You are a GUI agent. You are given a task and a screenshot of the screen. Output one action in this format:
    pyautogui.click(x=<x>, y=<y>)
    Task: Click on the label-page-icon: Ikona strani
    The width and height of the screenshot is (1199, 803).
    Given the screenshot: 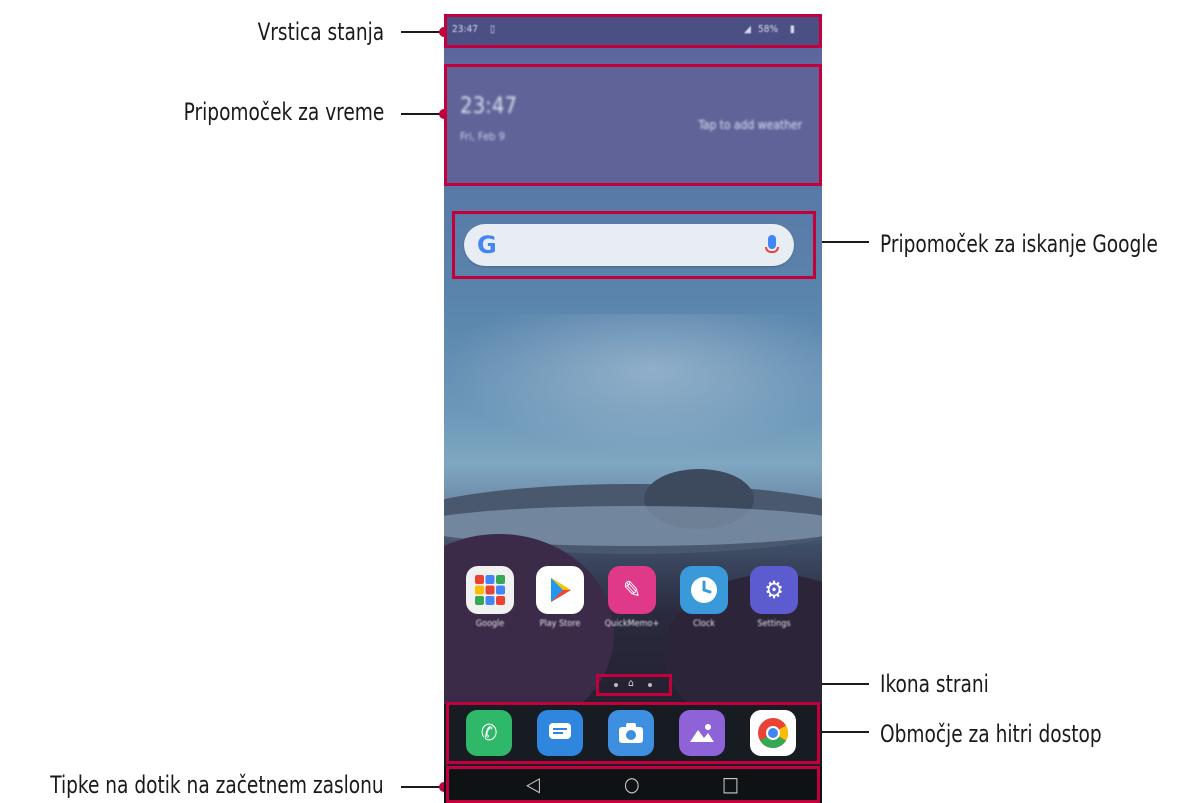 What is the action you would take?
    pyautogui.click(x=934, y=684)
    